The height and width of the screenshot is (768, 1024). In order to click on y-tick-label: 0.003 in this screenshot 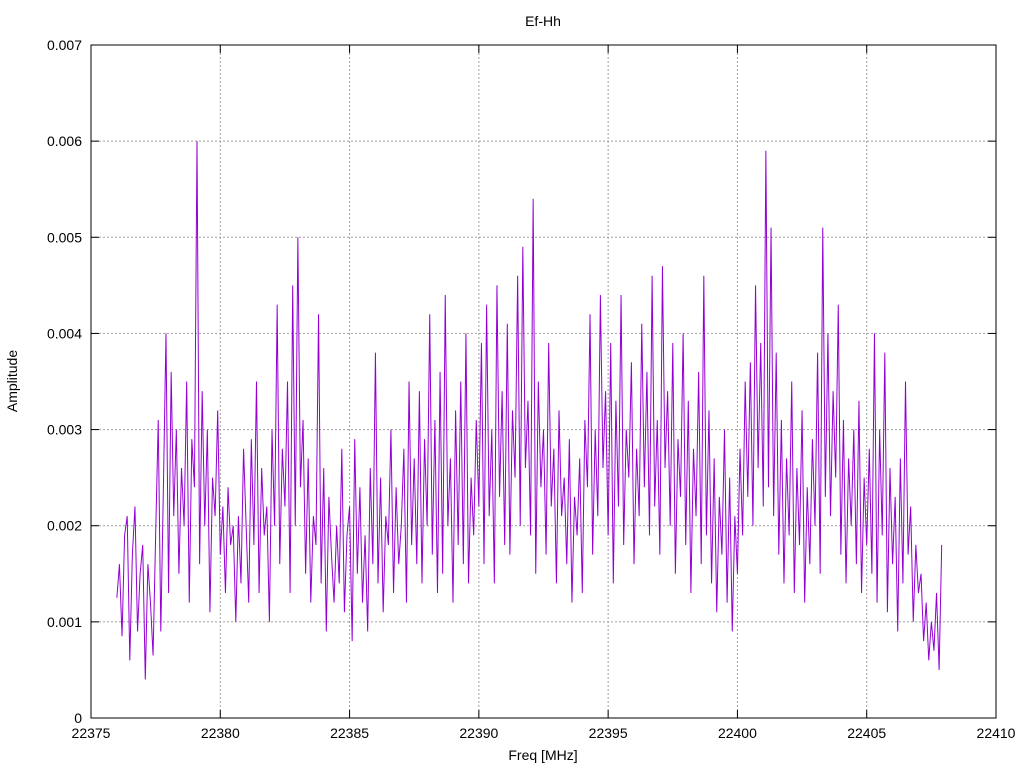, I will do `click(64, 430)`.